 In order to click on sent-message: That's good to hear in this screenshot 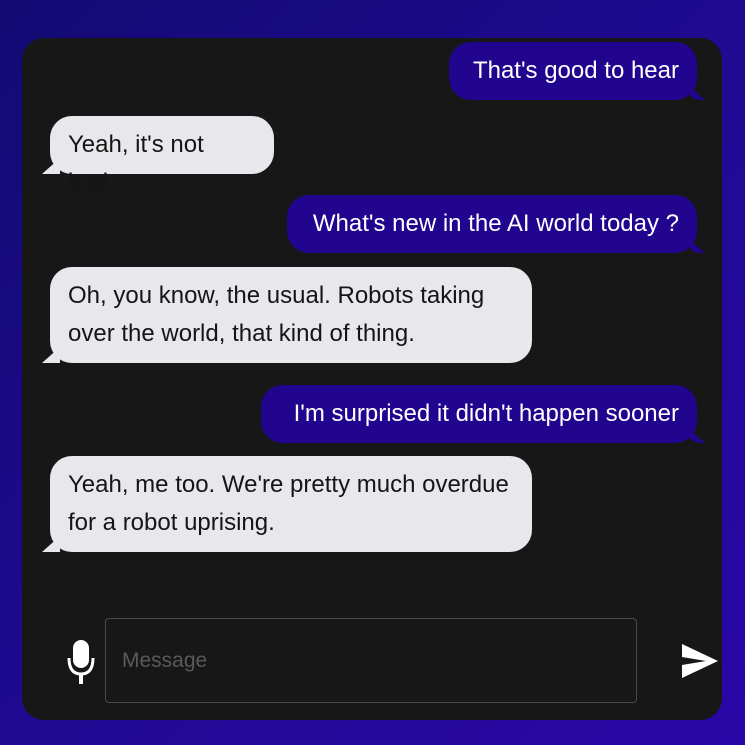, I will do `click(573, 71)`.